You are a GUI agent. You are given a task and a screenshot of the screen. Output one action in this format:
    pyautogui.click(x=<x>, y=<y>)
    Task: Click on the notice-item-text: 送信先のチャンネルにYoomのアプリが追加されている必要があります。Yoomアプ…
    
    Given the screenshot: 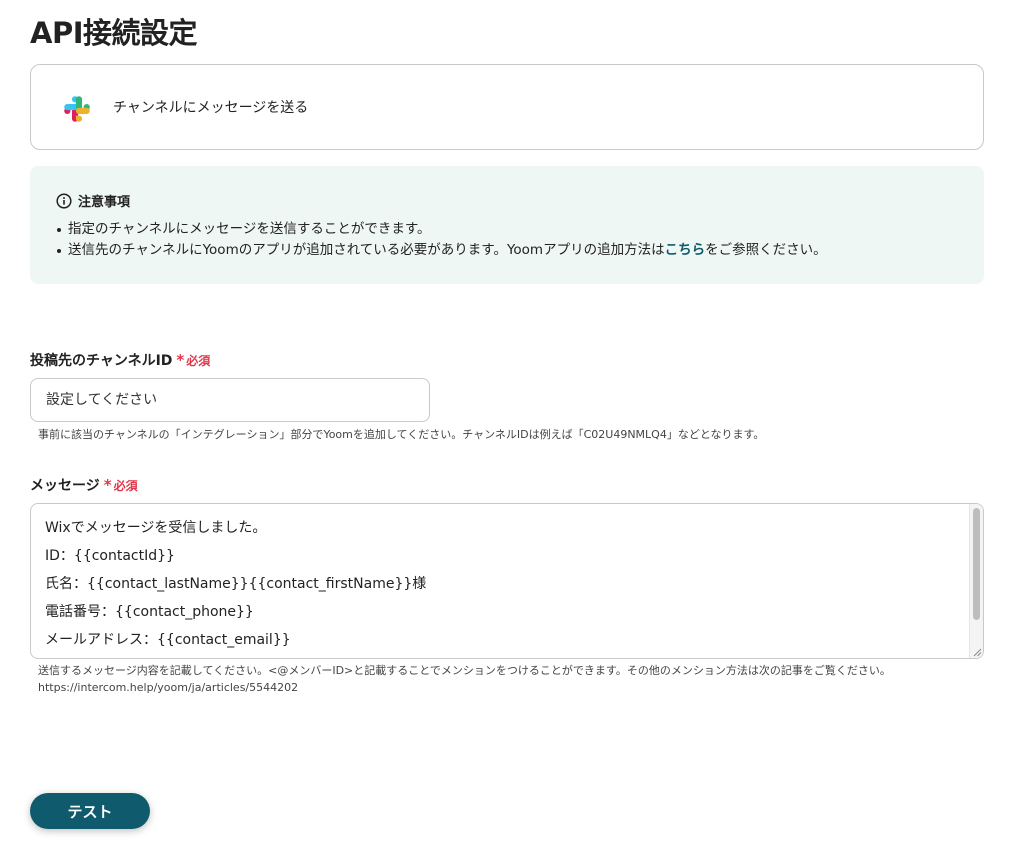 What is the action you would take?
    pyautogui.click(x=366, y=250)
    